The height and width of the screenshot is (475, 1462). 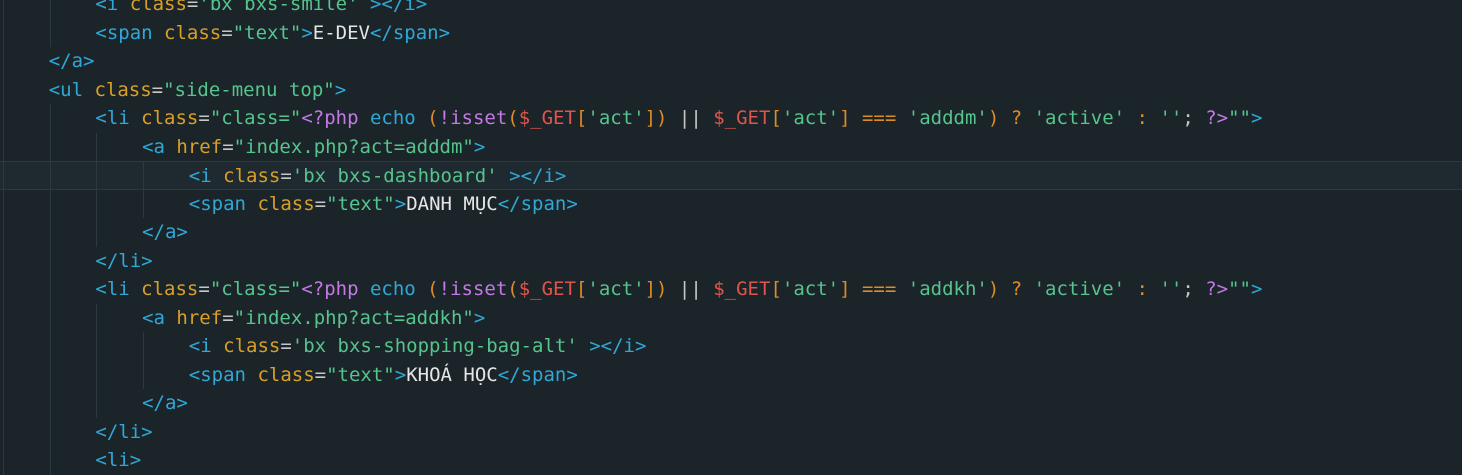 I want to click on code-text: <i class='bx bxs-smile' ></i>, so click(x=261, y=9).